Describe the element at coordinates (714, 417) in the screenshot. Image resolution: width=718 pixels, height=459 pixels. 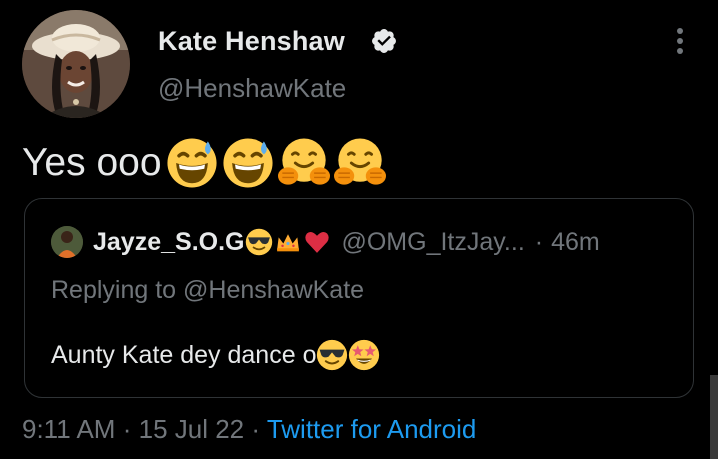
I see `scrollbar-thumb` at that location.